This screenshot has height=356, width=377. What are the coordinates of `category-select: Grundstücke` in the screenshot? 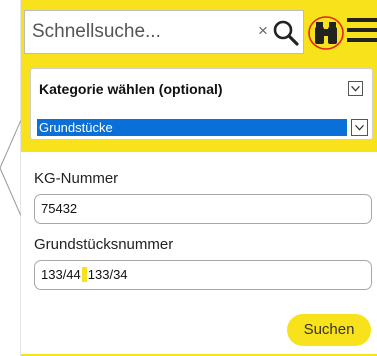 It's located at (202, 127).